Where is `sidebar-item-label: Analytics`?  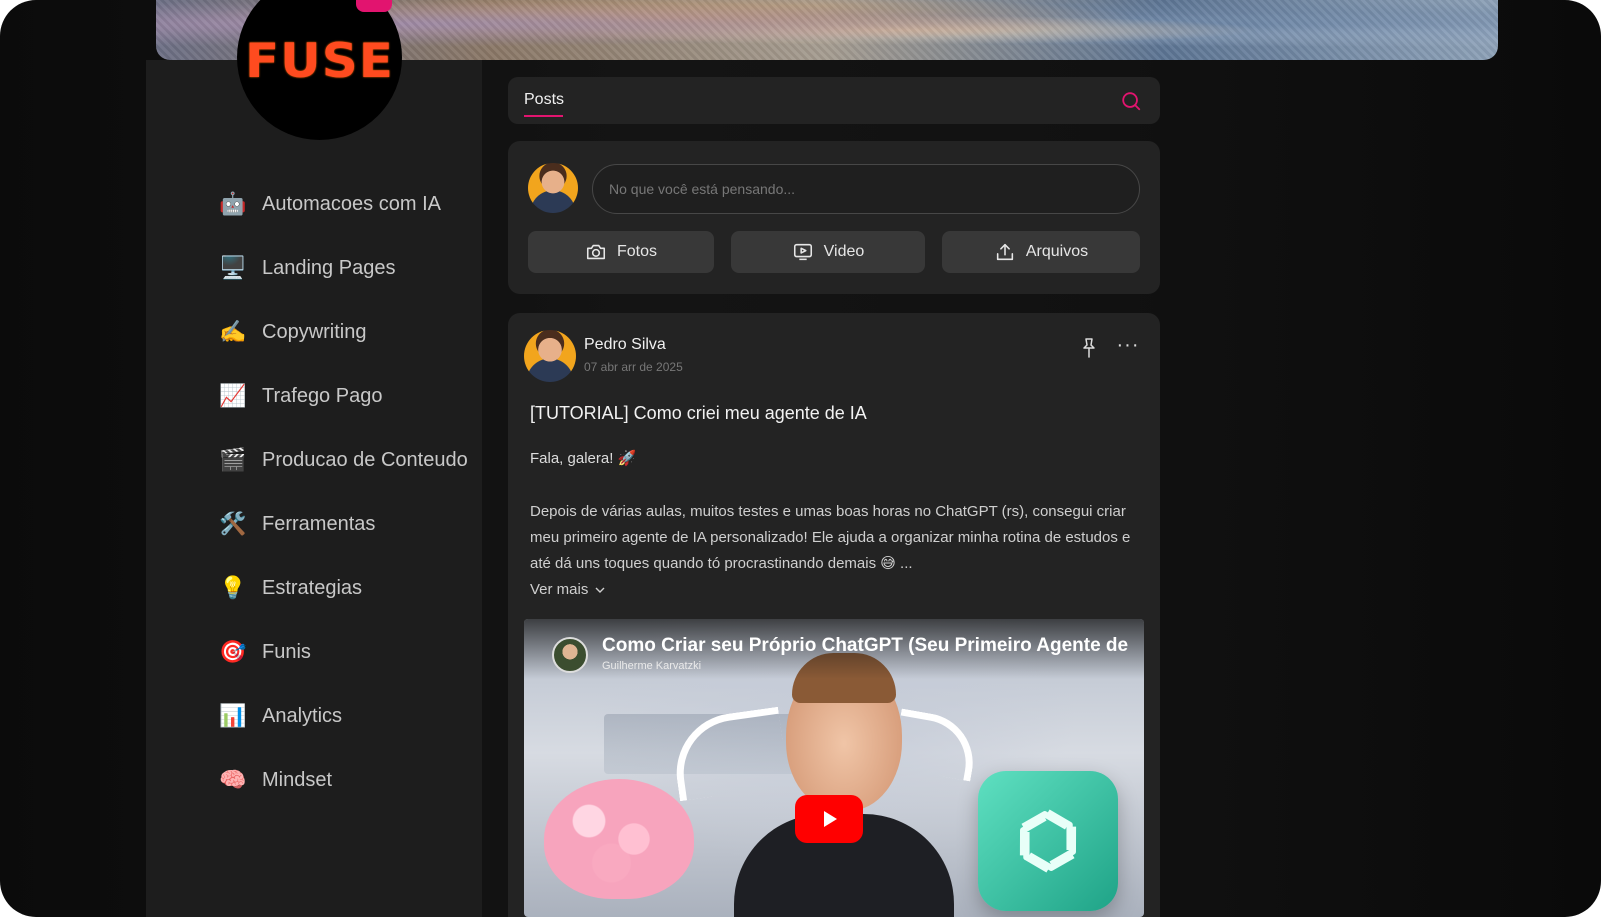
sidebar-item-label: Analytics is located at coordinates (302, 715).